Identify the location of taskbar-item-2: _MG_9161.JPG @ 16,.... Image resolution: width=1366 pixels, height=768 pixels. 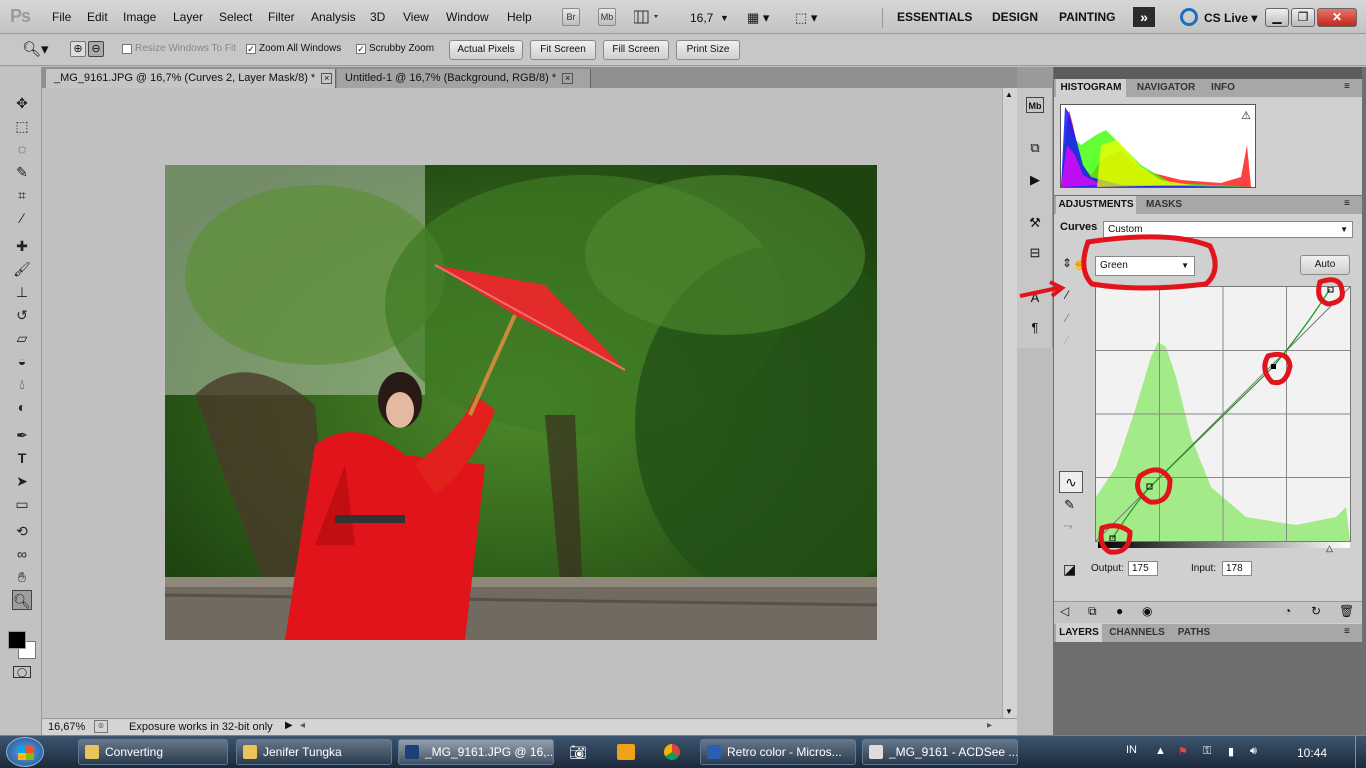
(476, 752).